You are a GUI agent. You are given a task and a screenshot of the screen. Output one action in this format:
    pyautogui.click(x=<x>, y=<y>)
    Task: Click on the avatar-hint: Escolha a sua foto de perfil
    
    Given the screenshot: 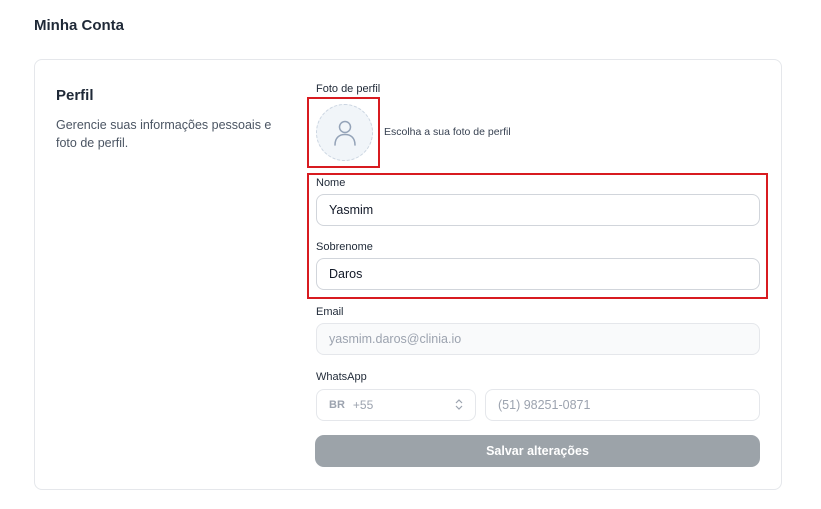 What is the action you would take?
    pyautogui.click(x=447, y=132)
    